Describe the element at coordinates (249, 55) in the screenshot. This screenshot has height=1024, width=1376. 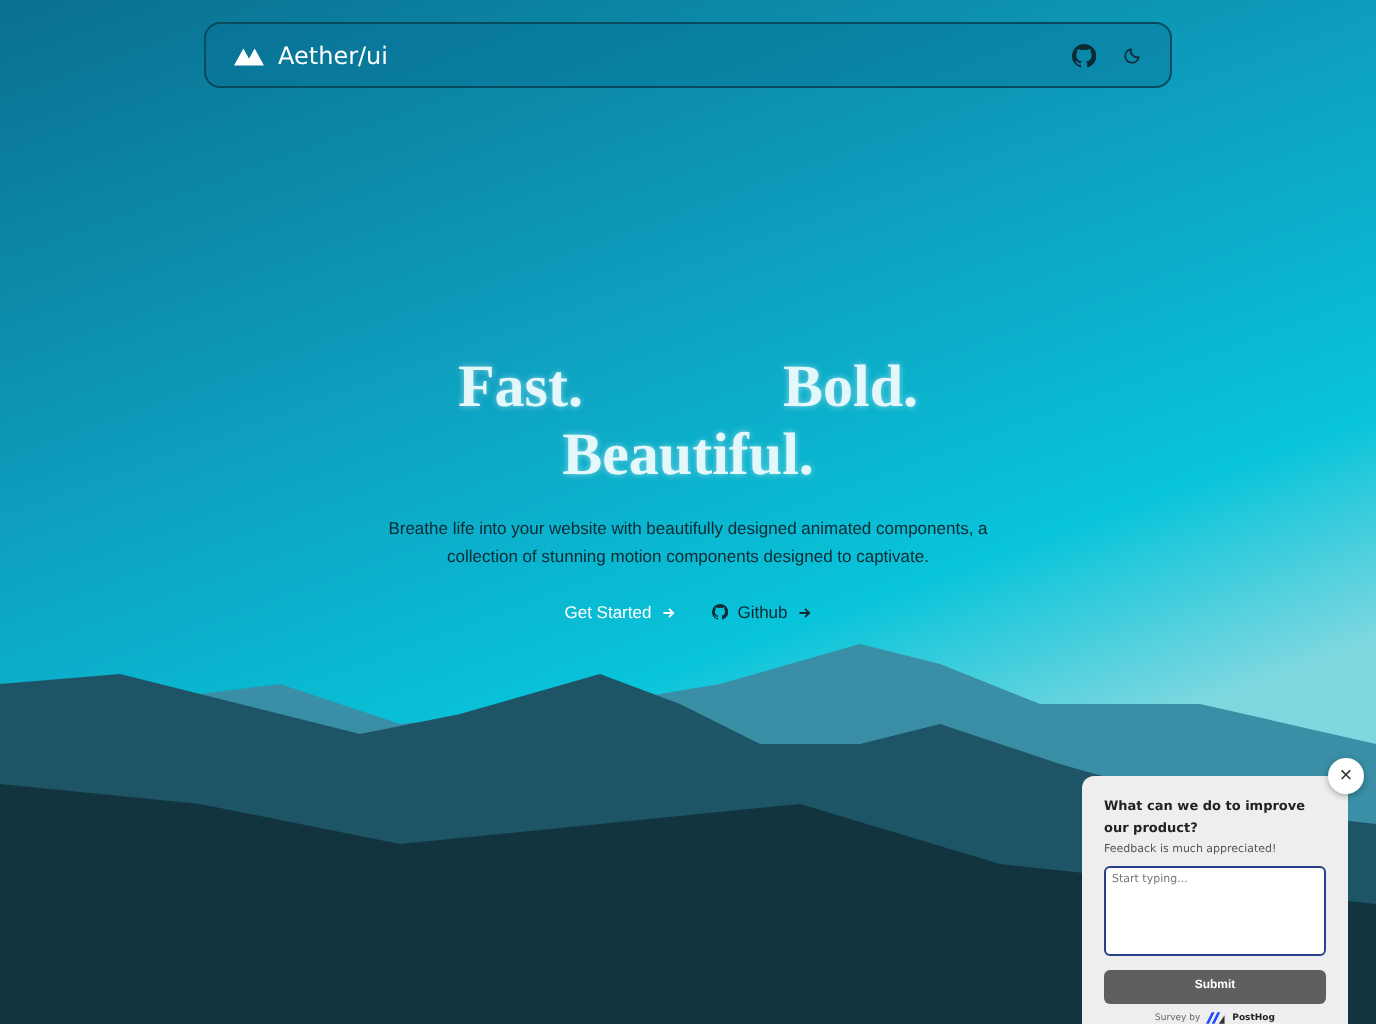
I see `logo-icon` at that location.